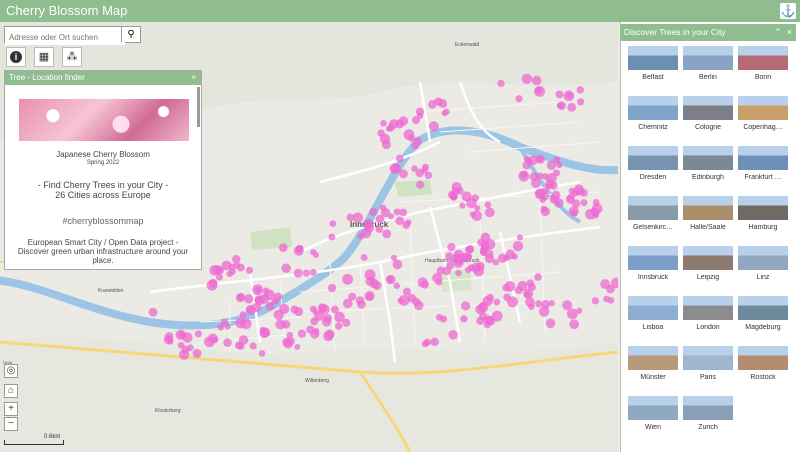 Image resolution: width=800 pixels, height=452 pixels. Describe the element at coordinates (198, 107) in the screenshot. I see `panel-scrollbar` at that location.